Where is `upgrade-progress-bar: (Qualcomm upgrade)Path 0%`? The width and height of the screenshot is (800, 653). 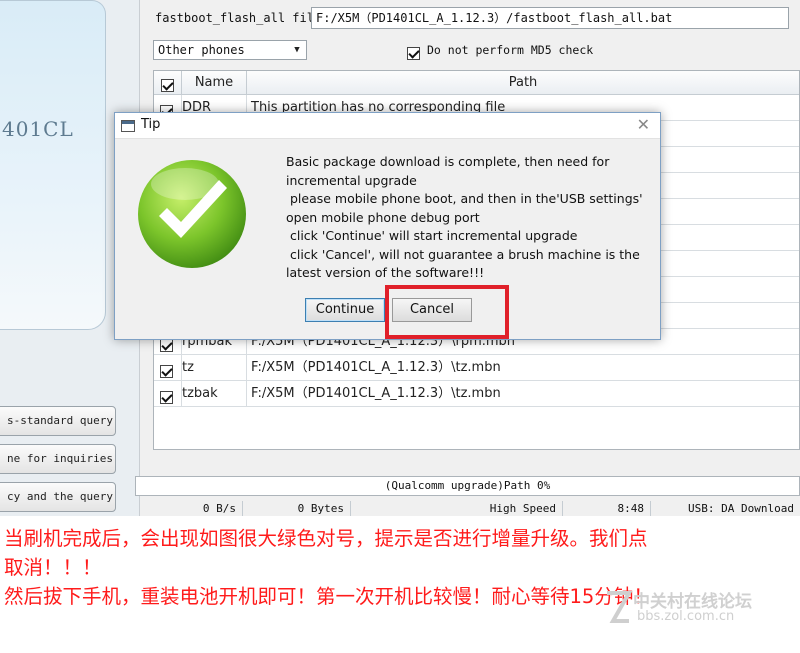
upgrade-progress-bar: (Qualcomm upgrade)Path 0% is located at coordinates (467, 486).